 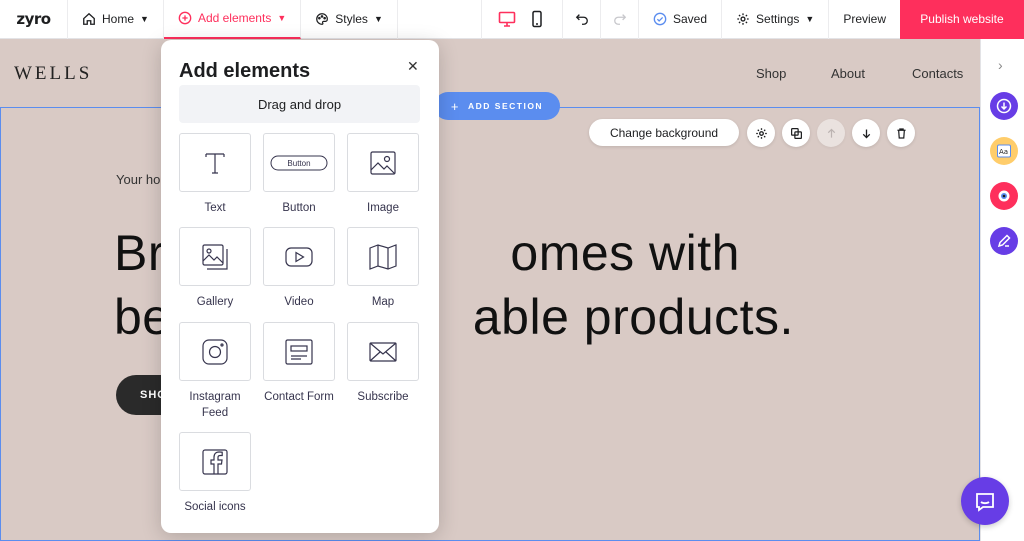 What do you see at coordinates (848, 73) in the screenshot?
I see `nav-link-about: About` at bounding box center [848, 73].